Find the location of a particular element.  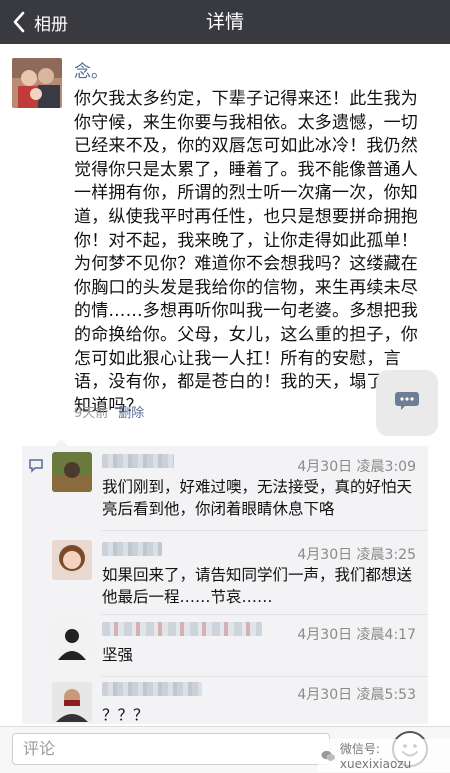

comment-ellipsis-icon is located at coordinates (407, 403).